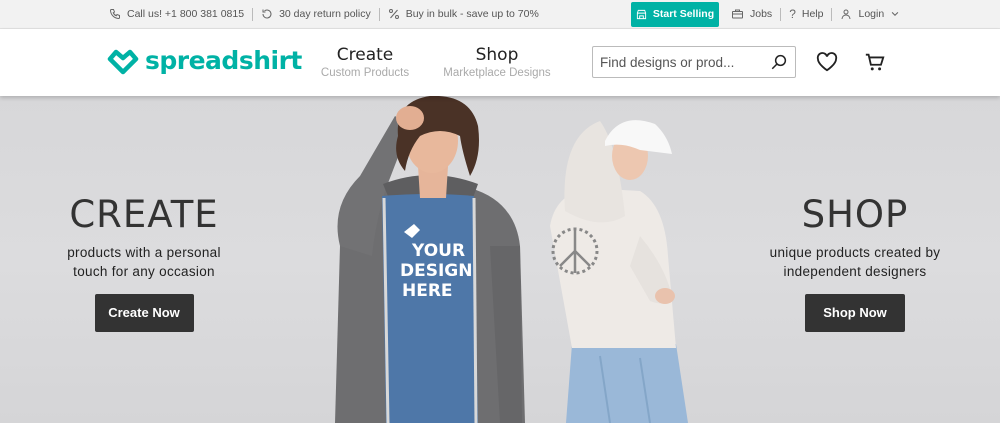  I want to click on login-dropdown: Login, so click(870, 14).